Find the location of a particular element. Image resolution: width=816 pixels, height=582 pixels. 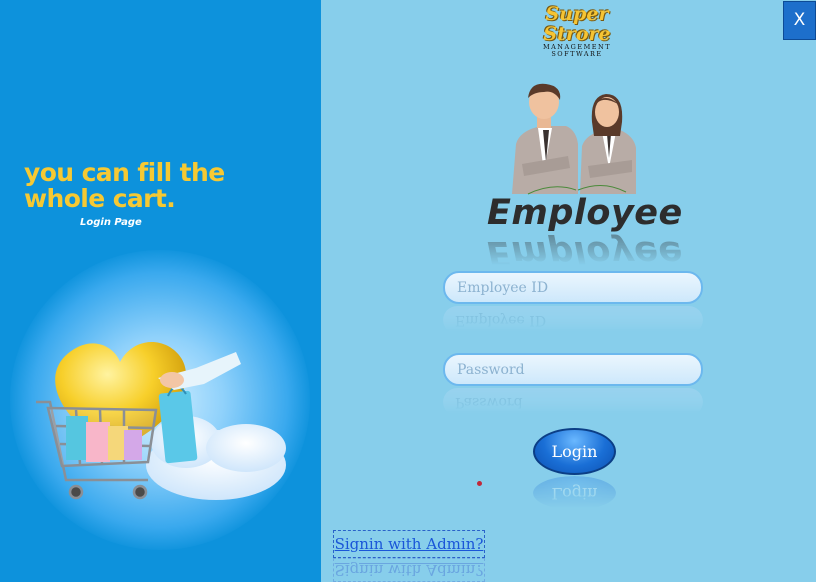

employees-illustration is located at coordinates (574, 139).